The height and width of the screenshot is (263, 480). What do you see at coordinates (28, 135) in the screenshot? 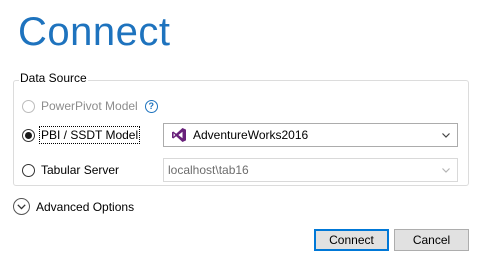
I see `pbi-ssdt-radio` at bounding box center [28, 135].